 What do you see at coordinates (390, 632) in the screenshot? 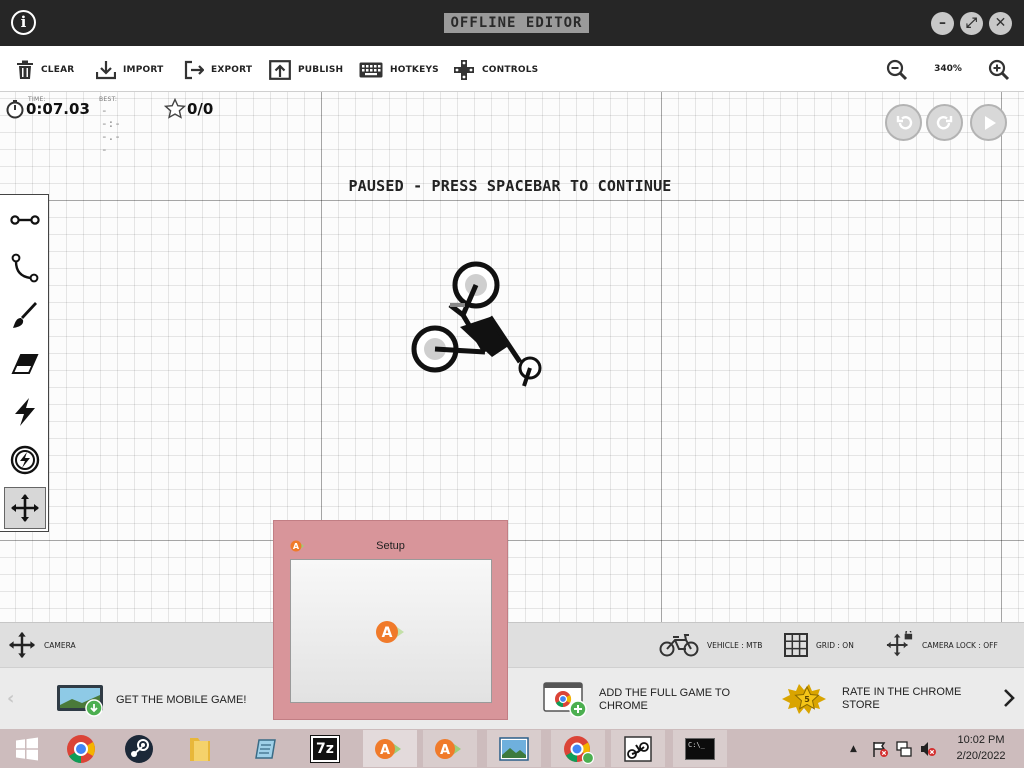
I see `setup-logo-icon: A` at bounding box center [390, 632].